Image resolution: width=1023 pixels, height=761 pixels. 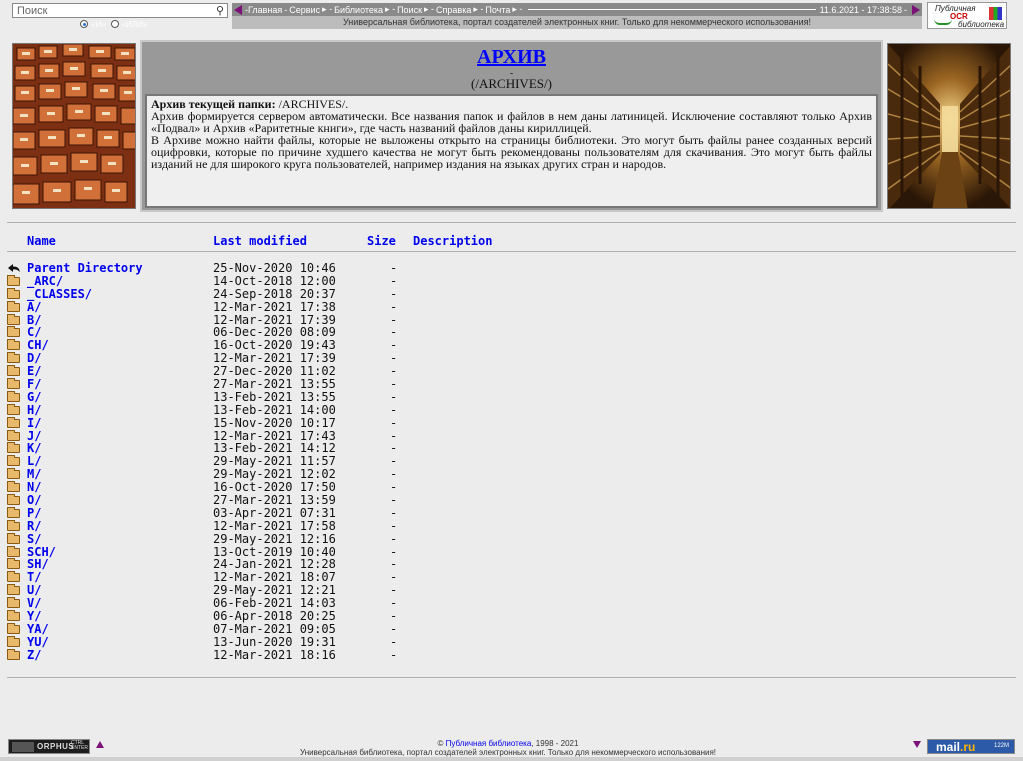 What do you see at coordinates (265, 10) in the screenshot?
I see `nav-home: Главная` at bounding box center [265, 10].